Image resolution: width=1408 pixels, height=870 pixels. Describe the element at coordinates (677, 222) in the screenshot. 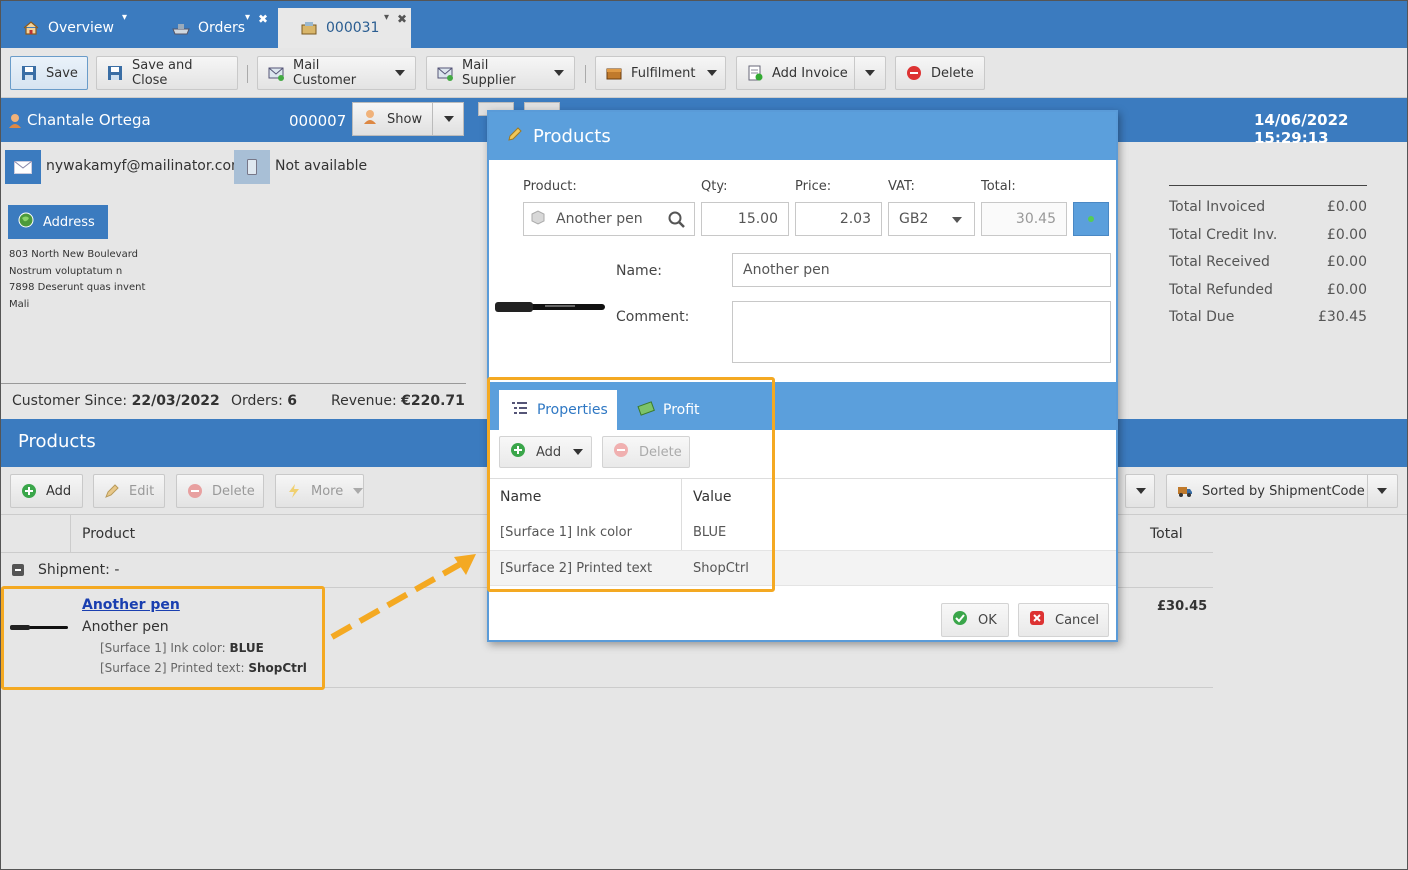

I see `search-icon` at that location.